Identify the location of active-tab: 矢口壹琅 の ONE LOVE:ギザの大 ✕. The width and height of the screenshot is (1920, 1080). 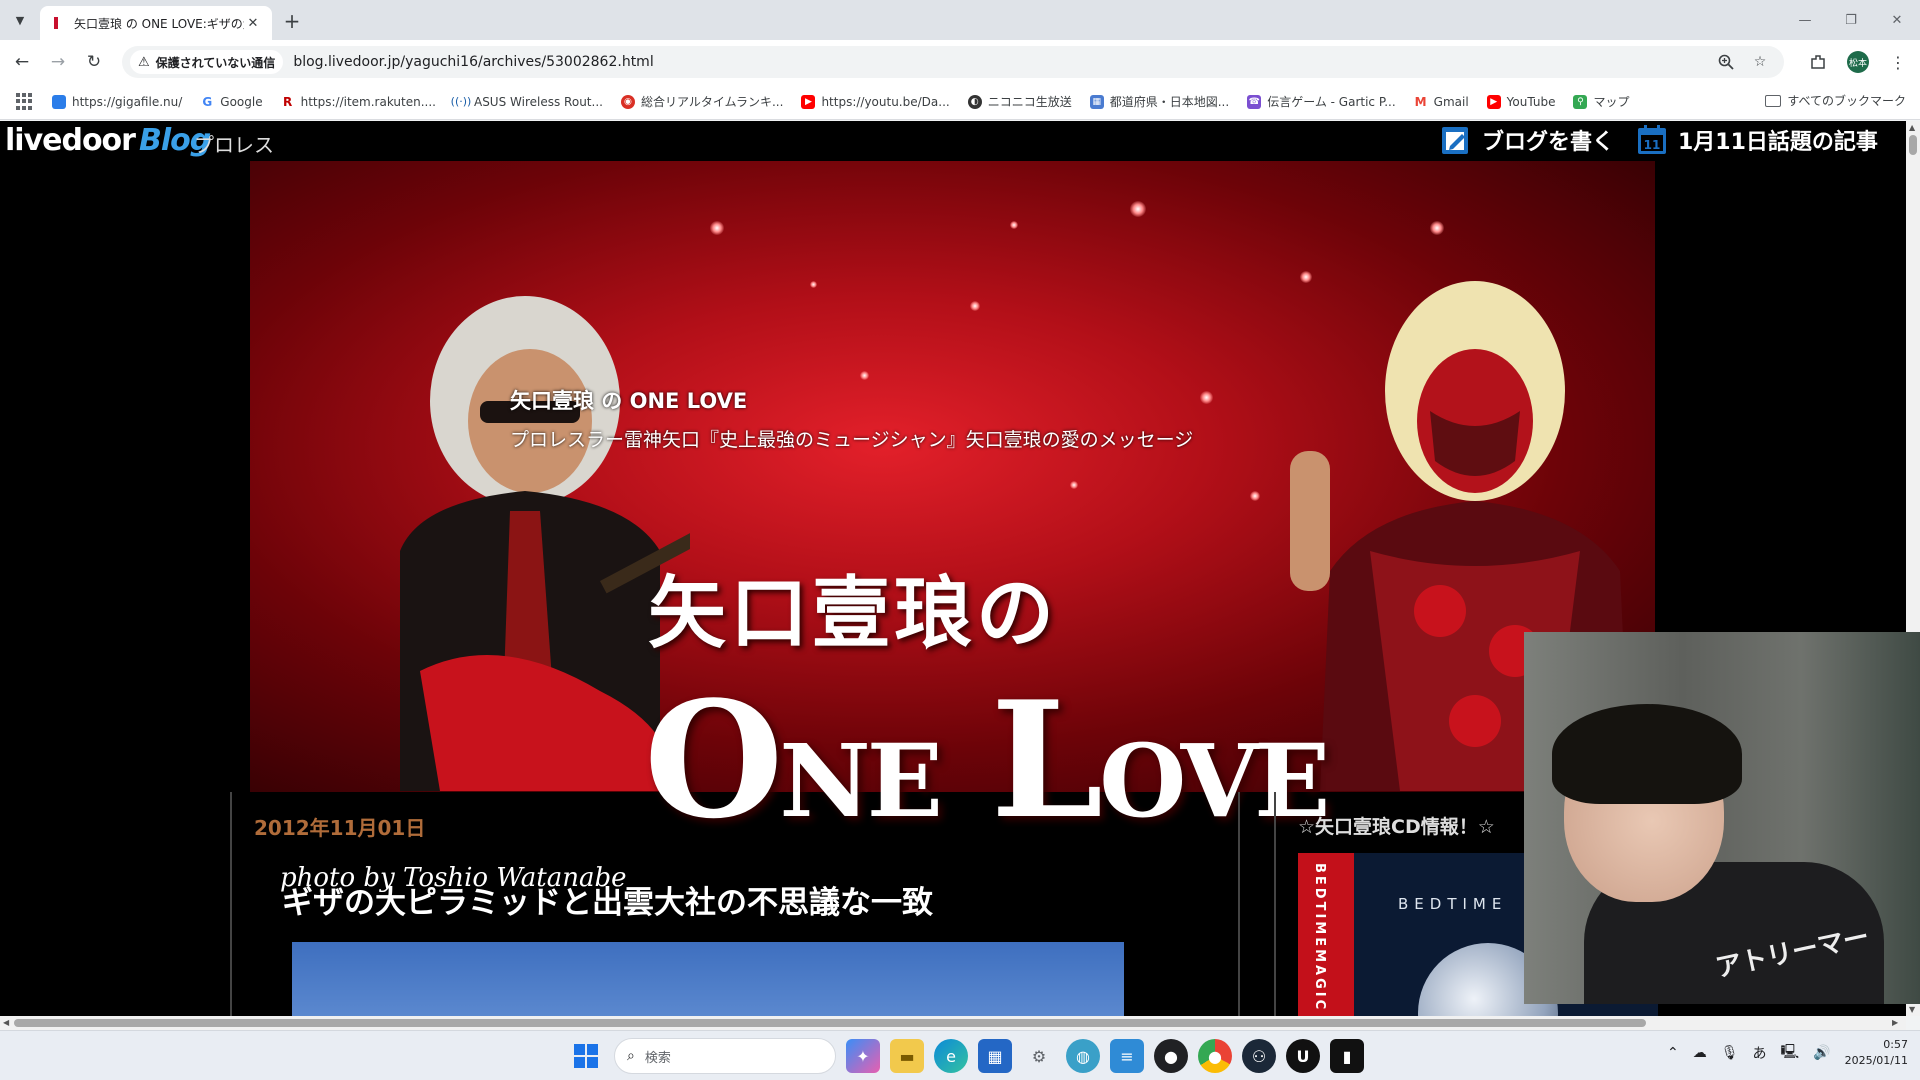
(156, 23).